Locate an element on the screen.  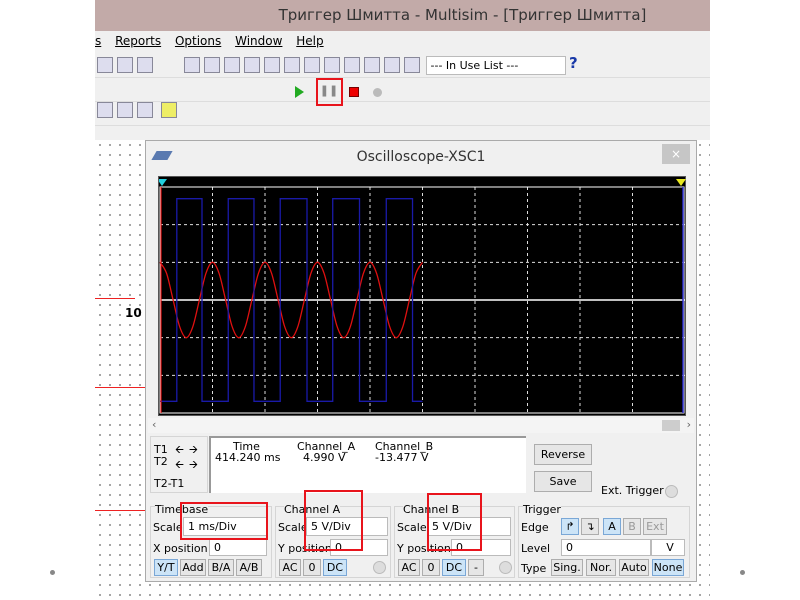
menu-window: Window is located at coordinates (258, 41).